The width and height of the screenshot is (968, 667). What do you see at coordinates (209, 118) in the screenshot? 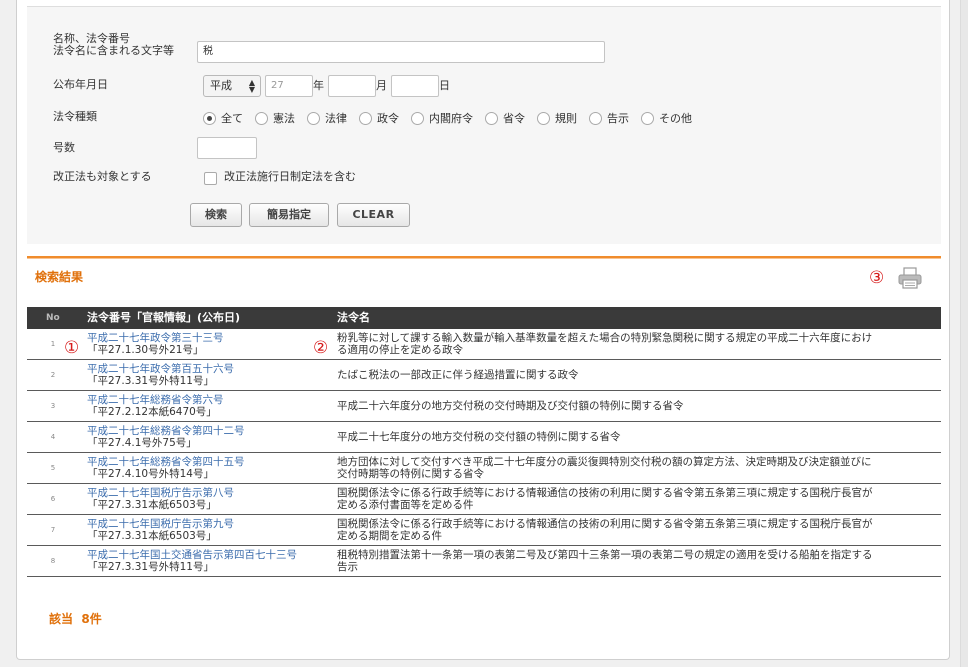
I see `radio-all` at bounding box center [209, 118].